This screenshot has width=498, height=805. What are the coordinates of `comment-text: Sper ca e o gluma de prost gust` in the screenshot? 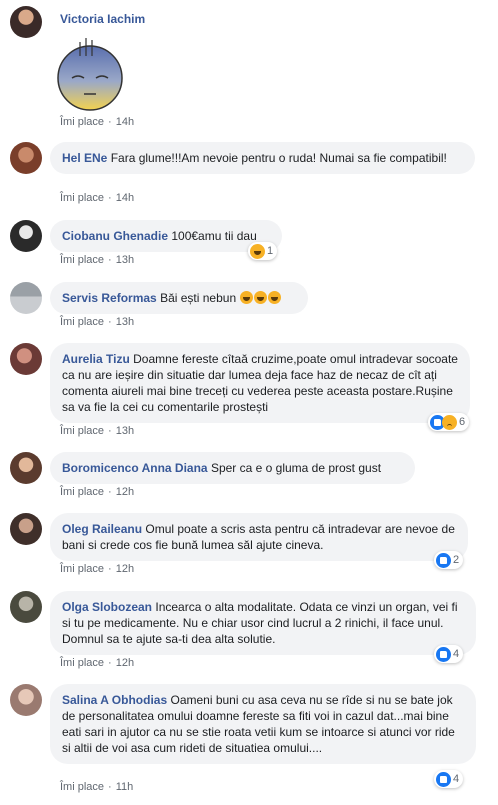 It's located at (296, 468).